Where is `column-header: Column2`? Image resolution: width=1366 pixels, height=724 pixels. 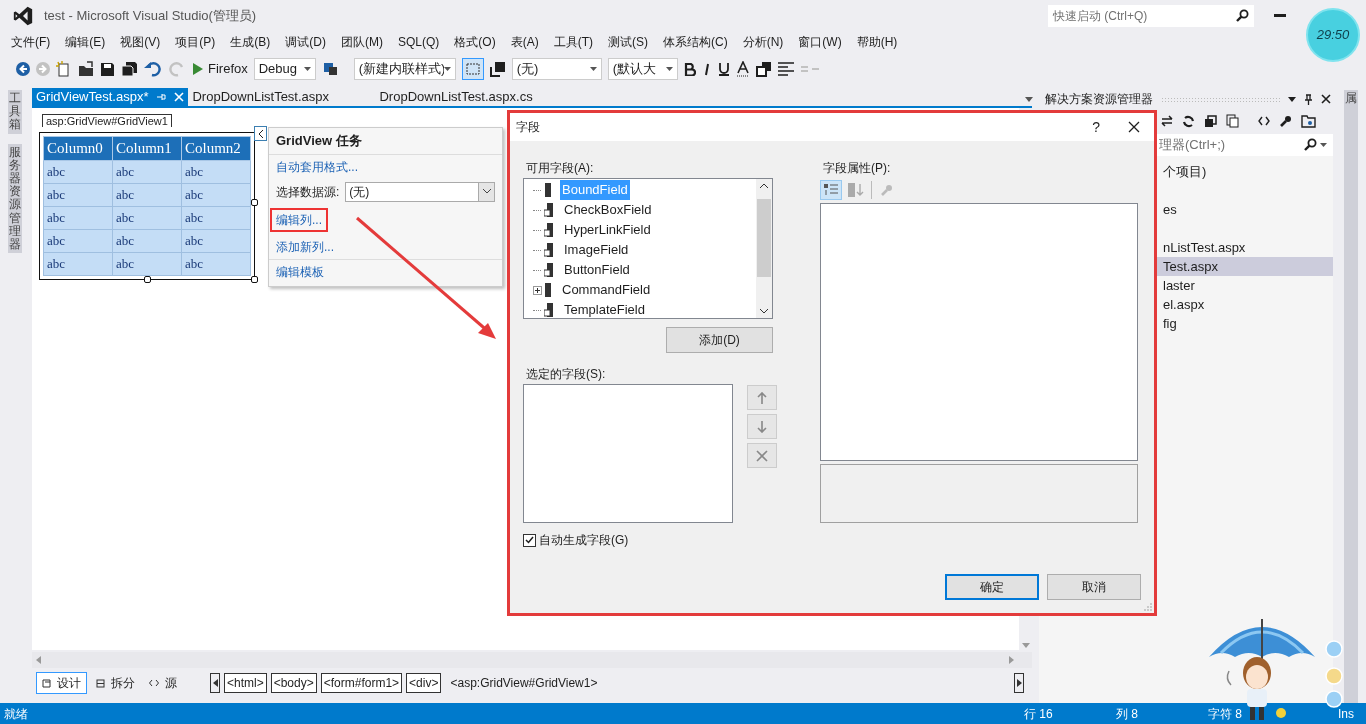 column-header: Column2 is located at coordinates (216, 148).